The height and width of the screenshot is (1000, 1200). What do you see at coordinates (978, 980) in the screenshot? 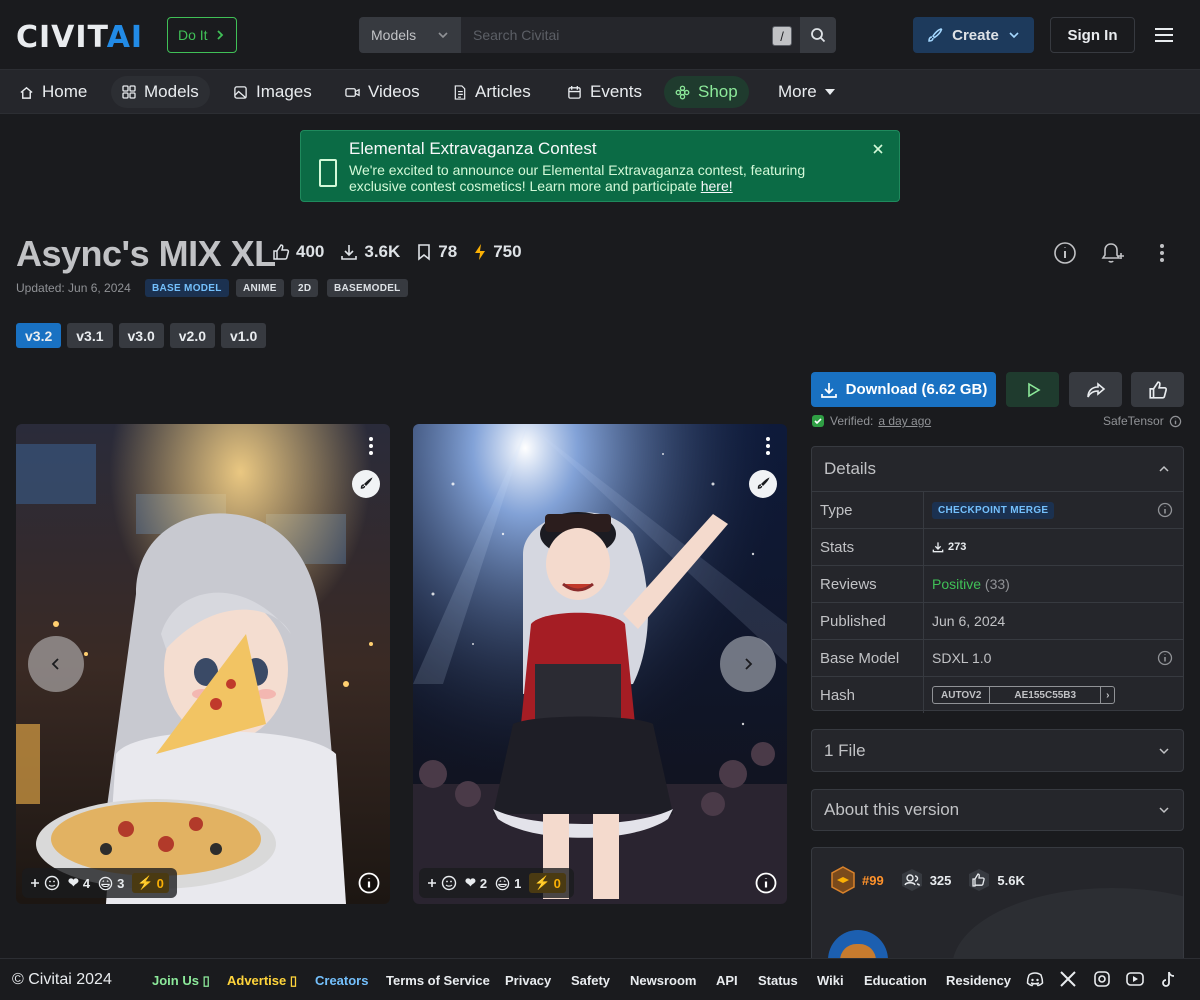
I see `footer-link-residency: Residency` at bounding box center [978, 980].